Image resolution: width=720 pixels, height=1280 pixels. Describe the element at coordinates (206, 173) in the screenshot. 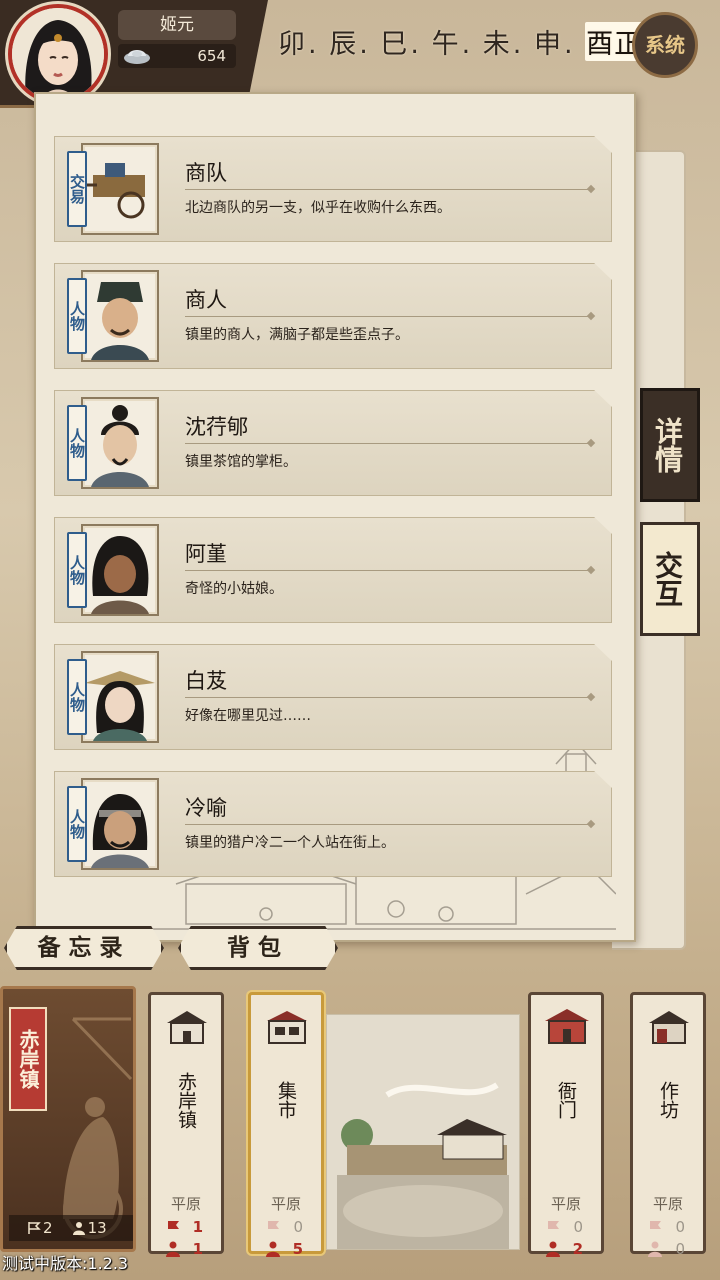

I see `event-title: 商队` at that location.